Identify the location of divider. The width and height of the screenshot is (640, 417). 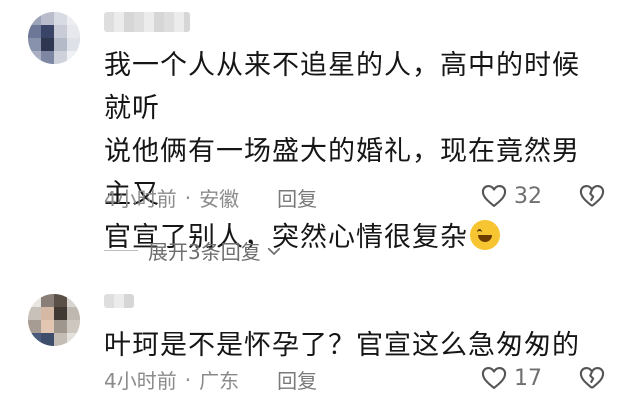
(121, 250).